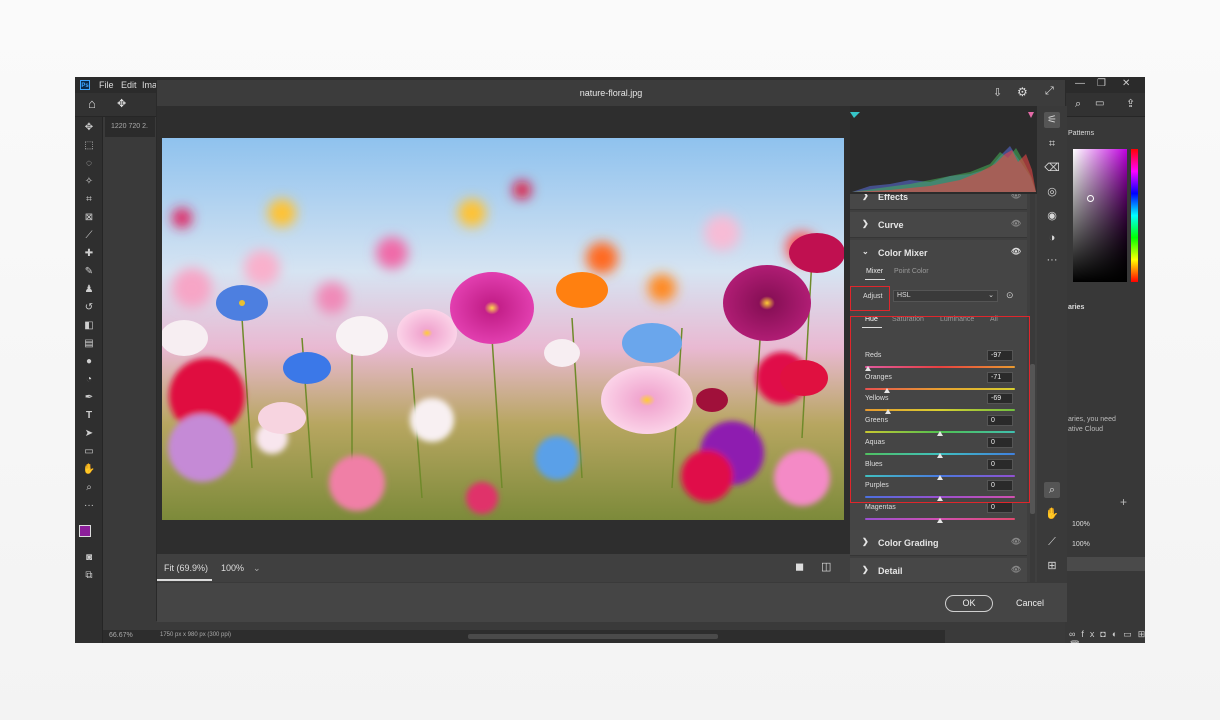 The width and height of the screenshot is (1220, 720). I want to click on dialog-title: nature-floral.jpg, so click(611, 93).